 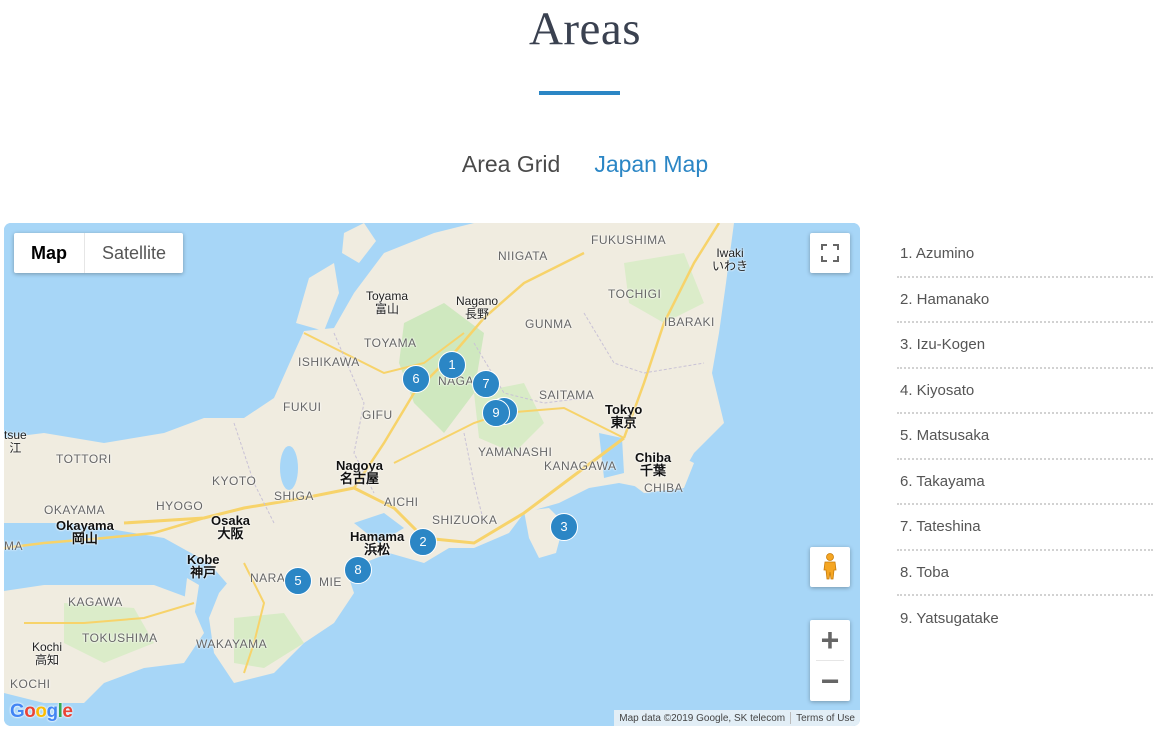 I want to click on street-view-button, so click(x=830, y=567).